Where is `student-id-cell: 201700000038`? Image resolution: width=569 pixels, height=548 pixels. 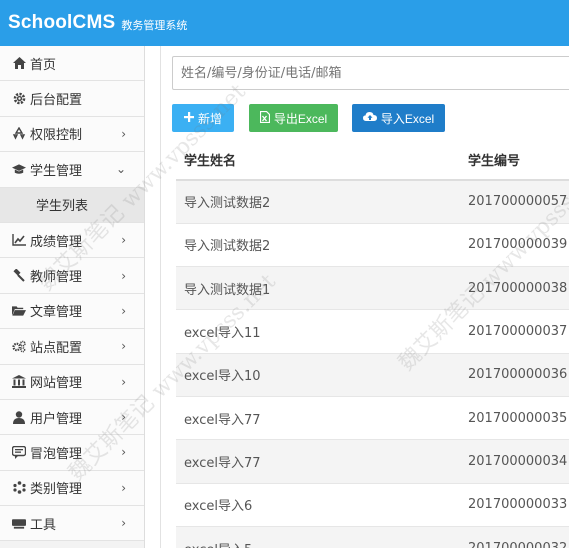 student-id-cell: 201700000038 is located at coordinates (514, 288).